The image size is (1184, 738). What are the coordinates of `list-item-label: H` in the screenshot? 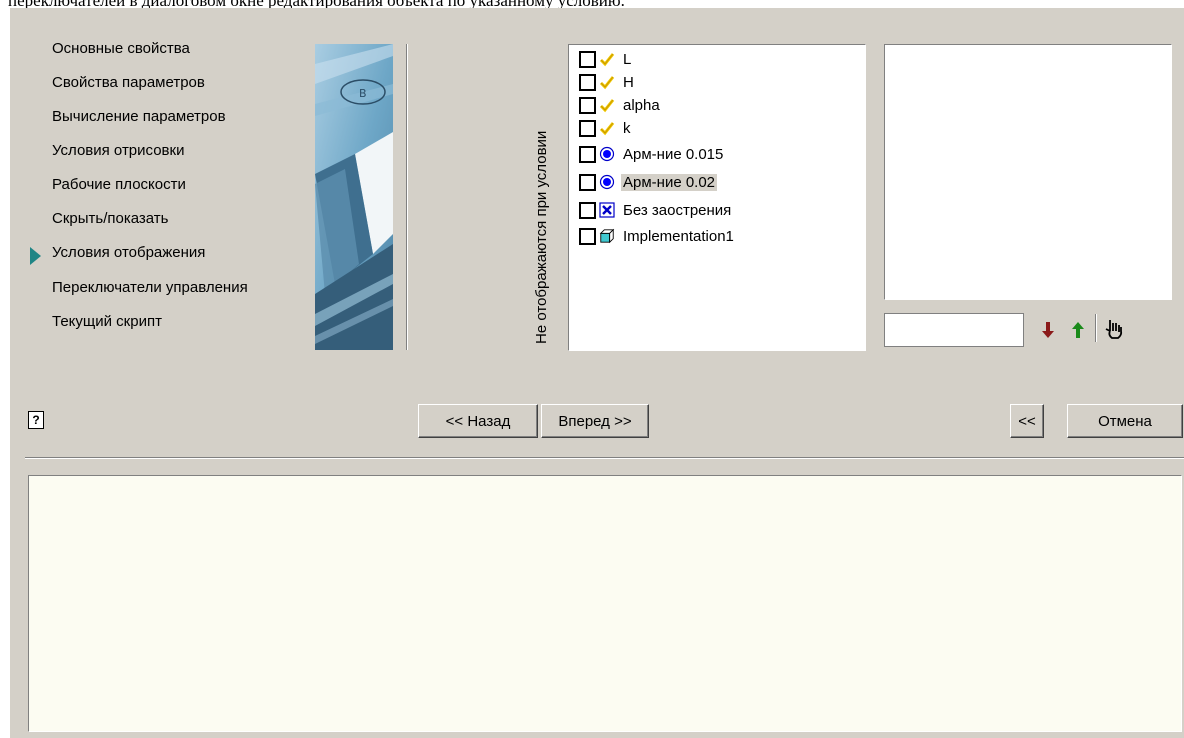 It's located at (628, 82).